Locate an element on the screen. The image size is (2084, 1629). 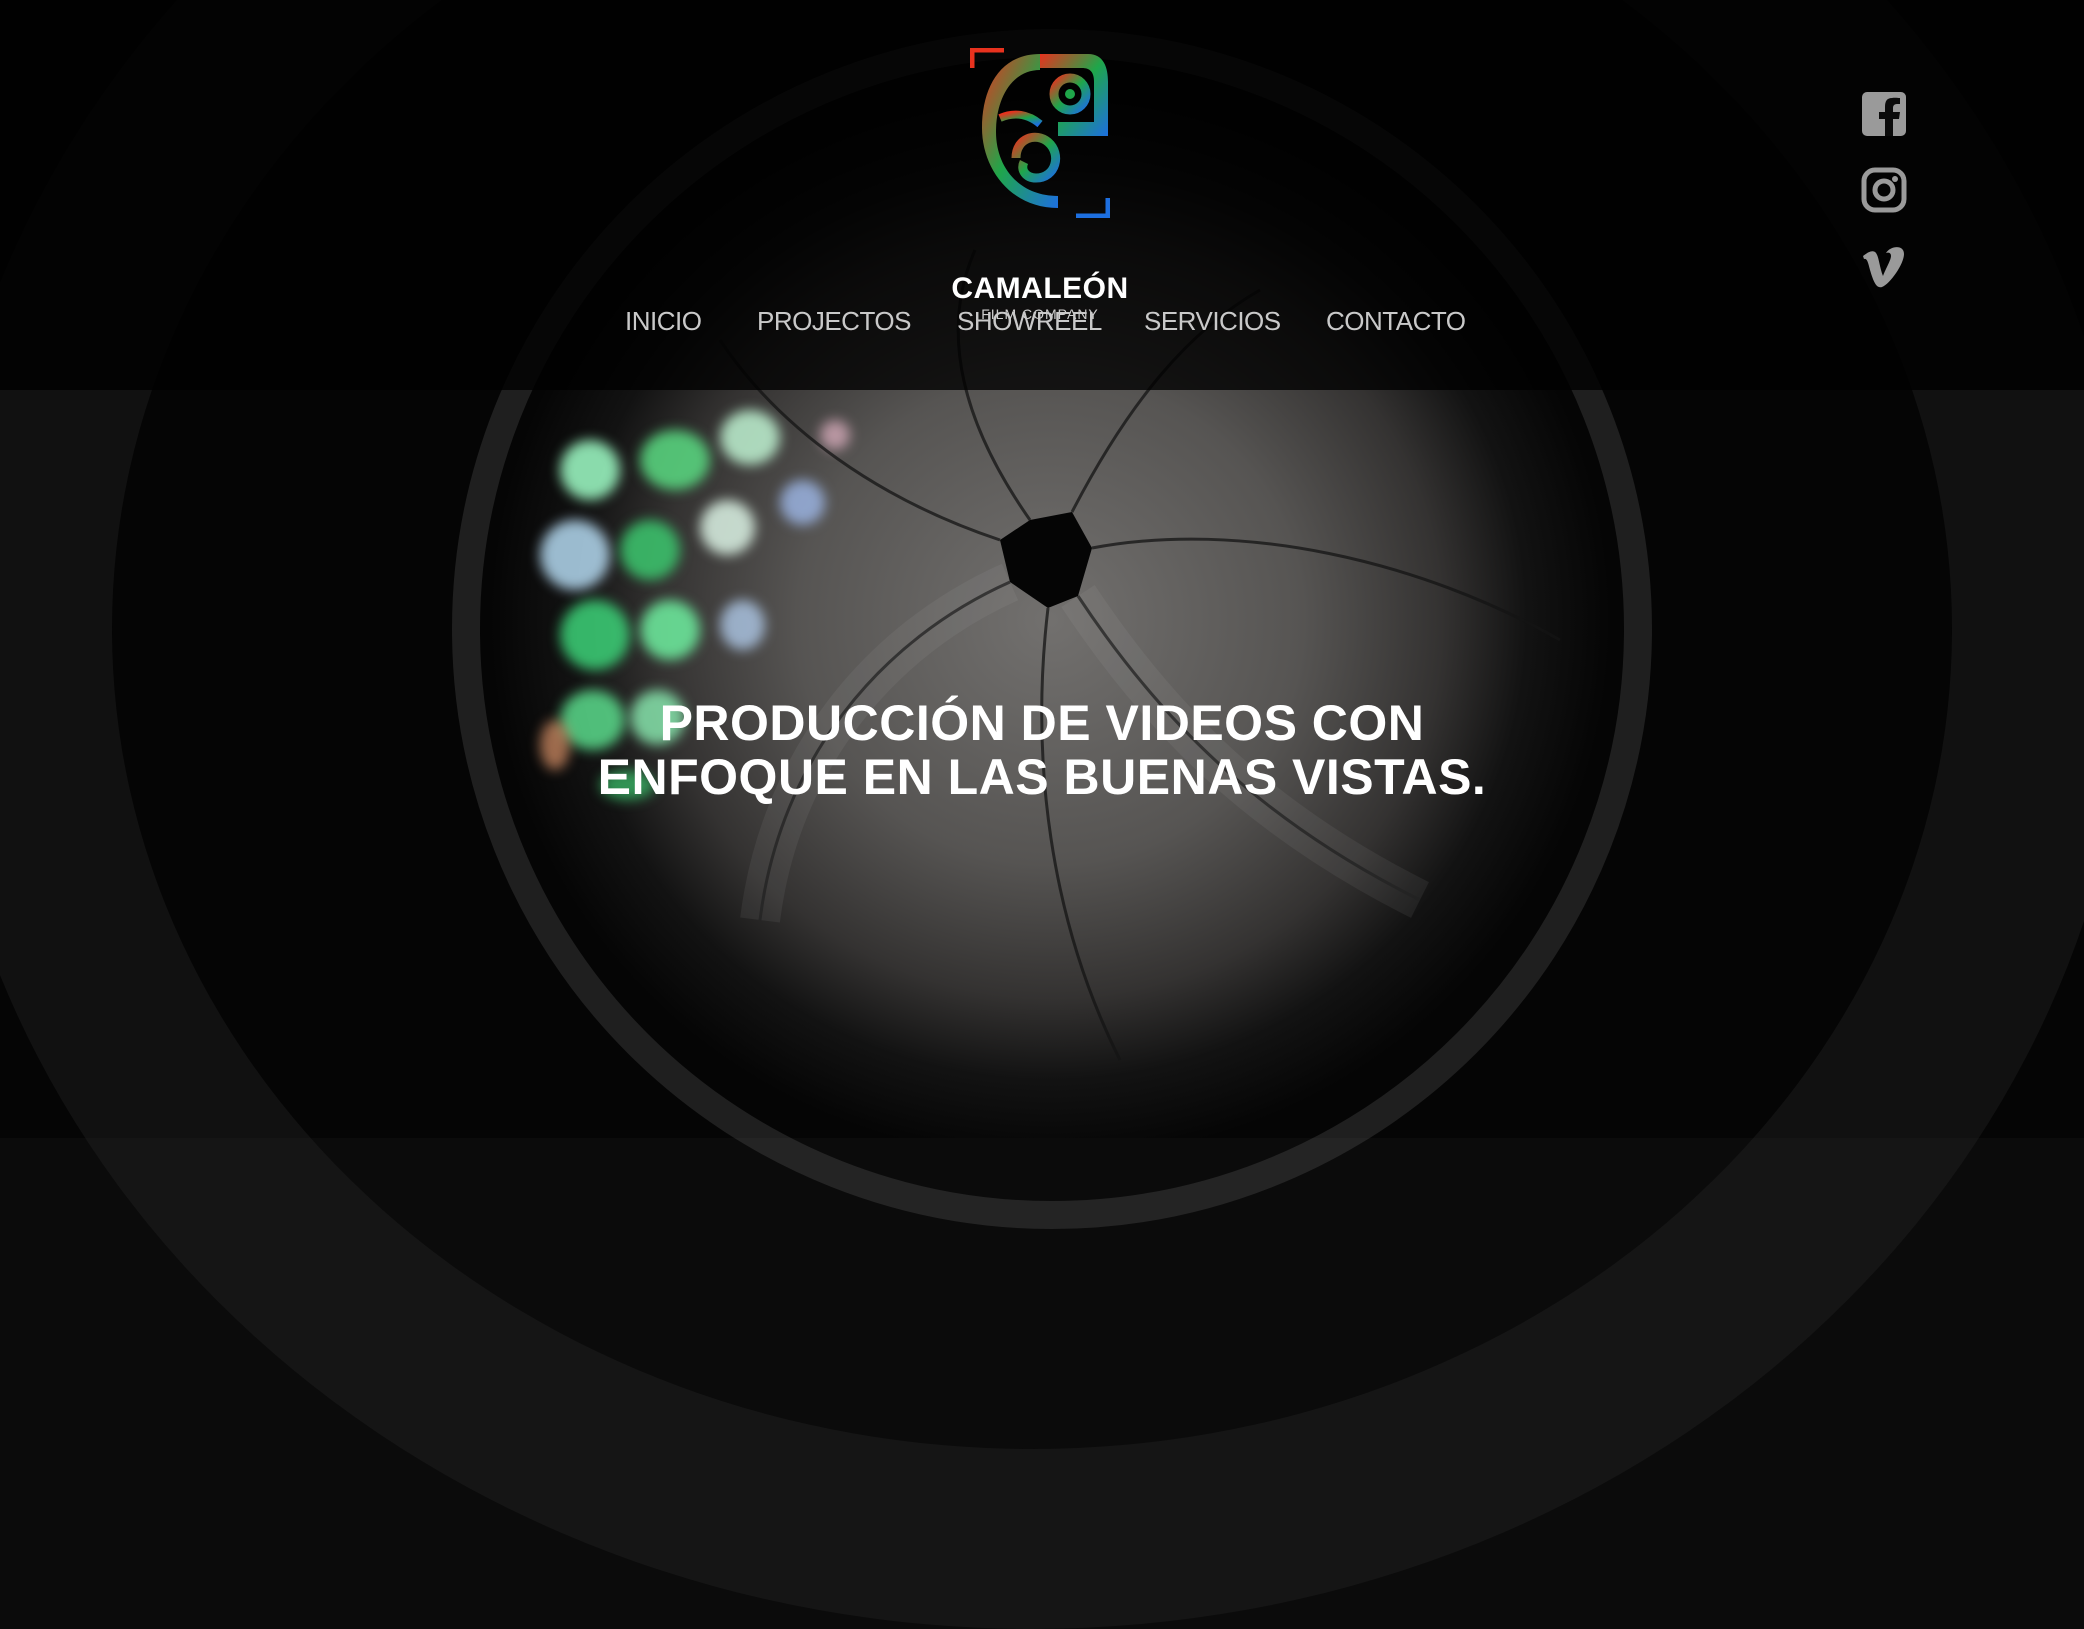
brand-logo: CAMALEÓN FILM COMPANY is located at coordinates (1039, 185).